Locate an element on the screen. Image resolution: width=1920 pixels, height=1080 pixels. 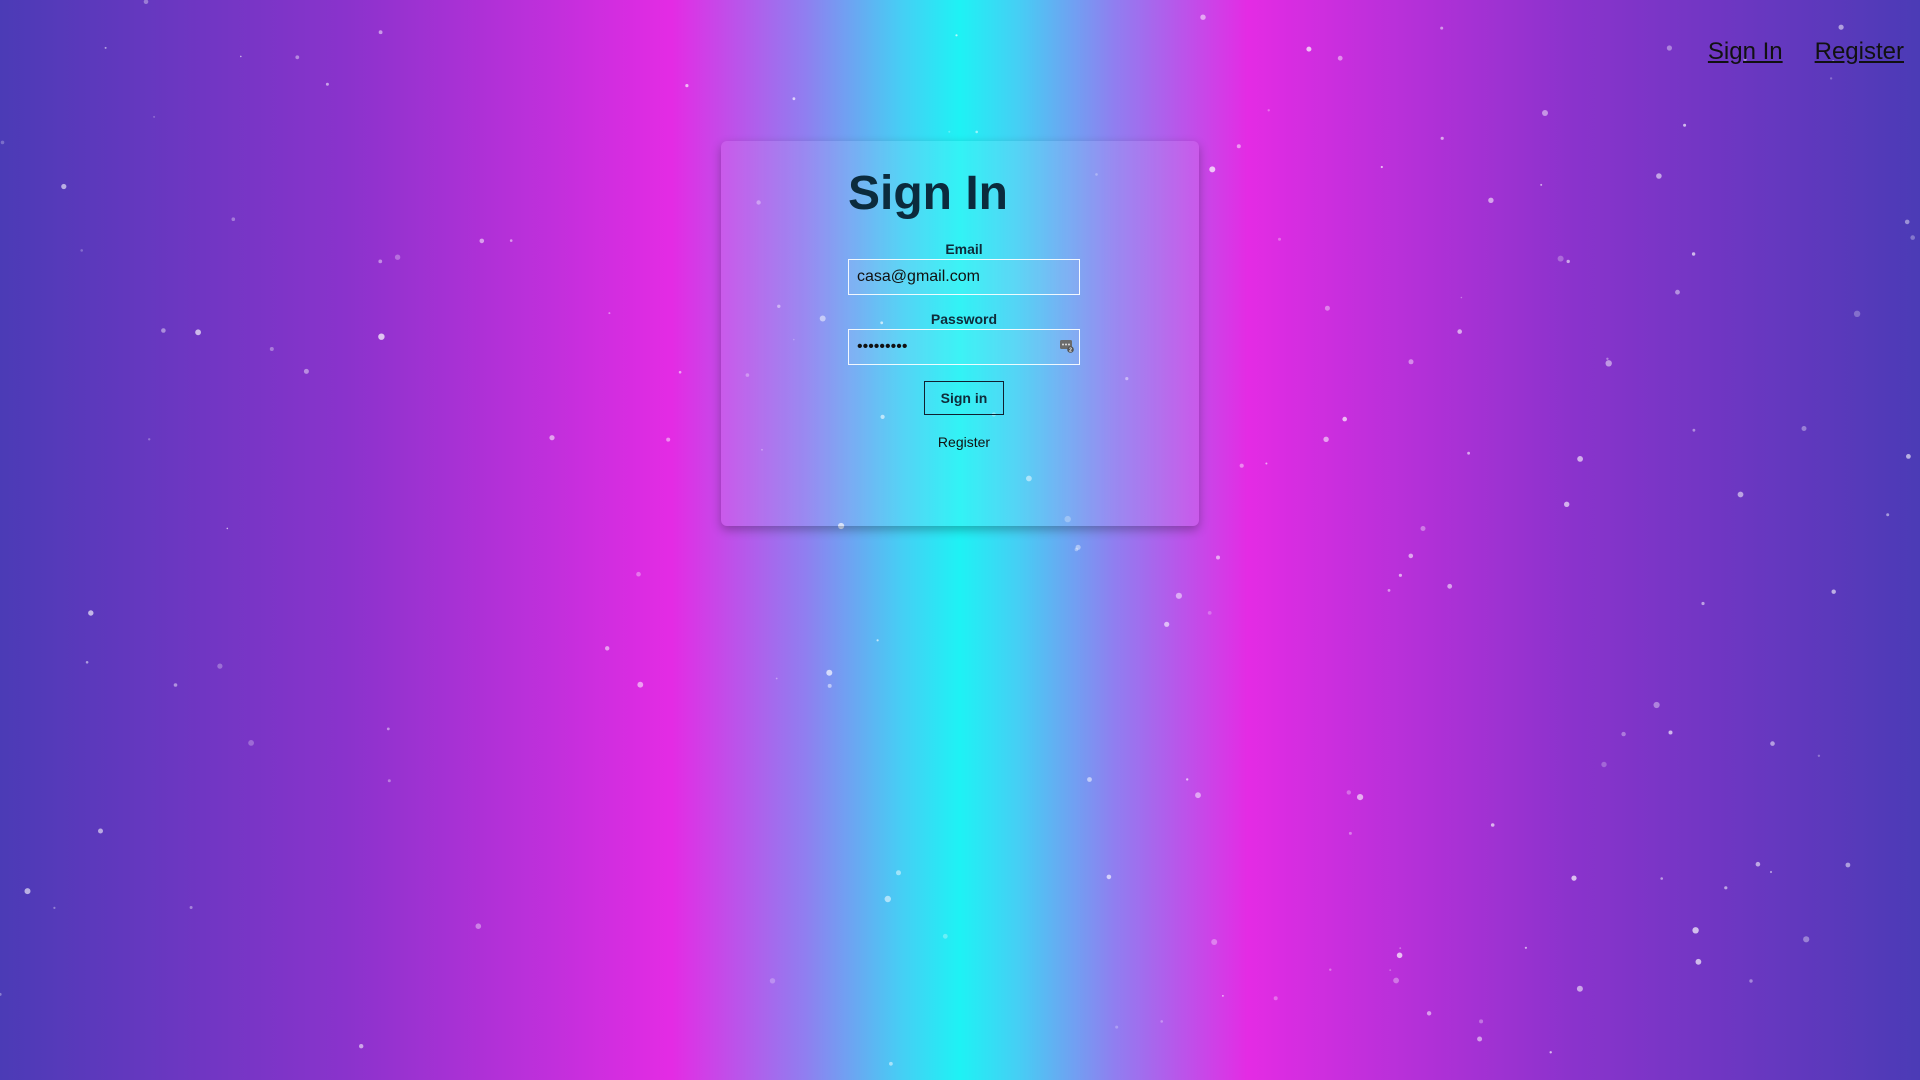
email-field is located at coordinates (964, 277).